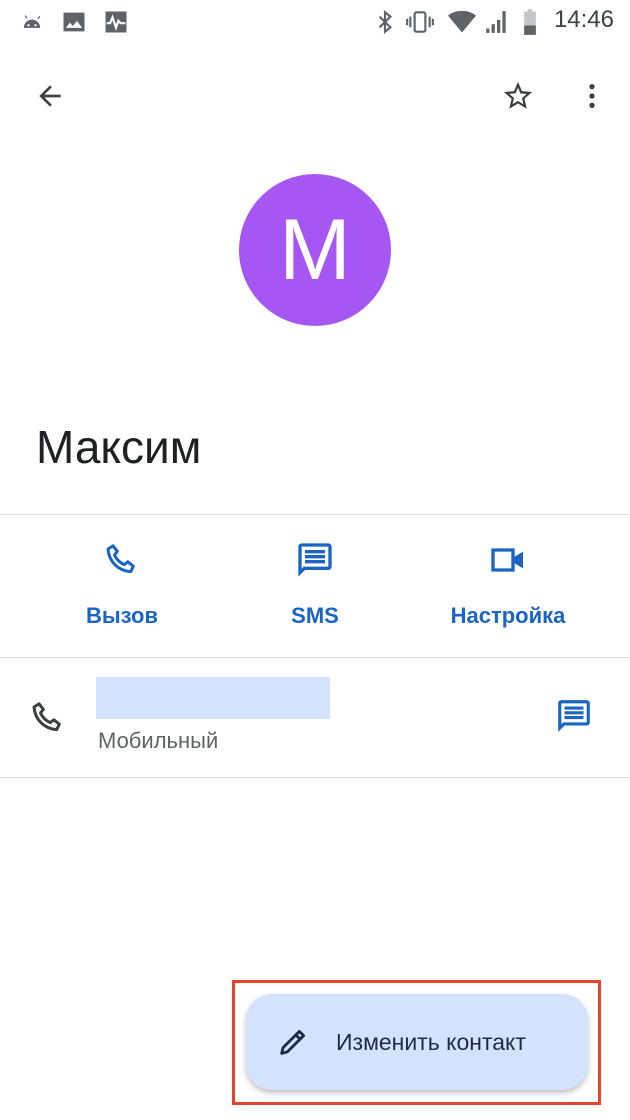  Describe the element at coordinates (530, 24) in the screenshot. I see `battery-icon` at that location.